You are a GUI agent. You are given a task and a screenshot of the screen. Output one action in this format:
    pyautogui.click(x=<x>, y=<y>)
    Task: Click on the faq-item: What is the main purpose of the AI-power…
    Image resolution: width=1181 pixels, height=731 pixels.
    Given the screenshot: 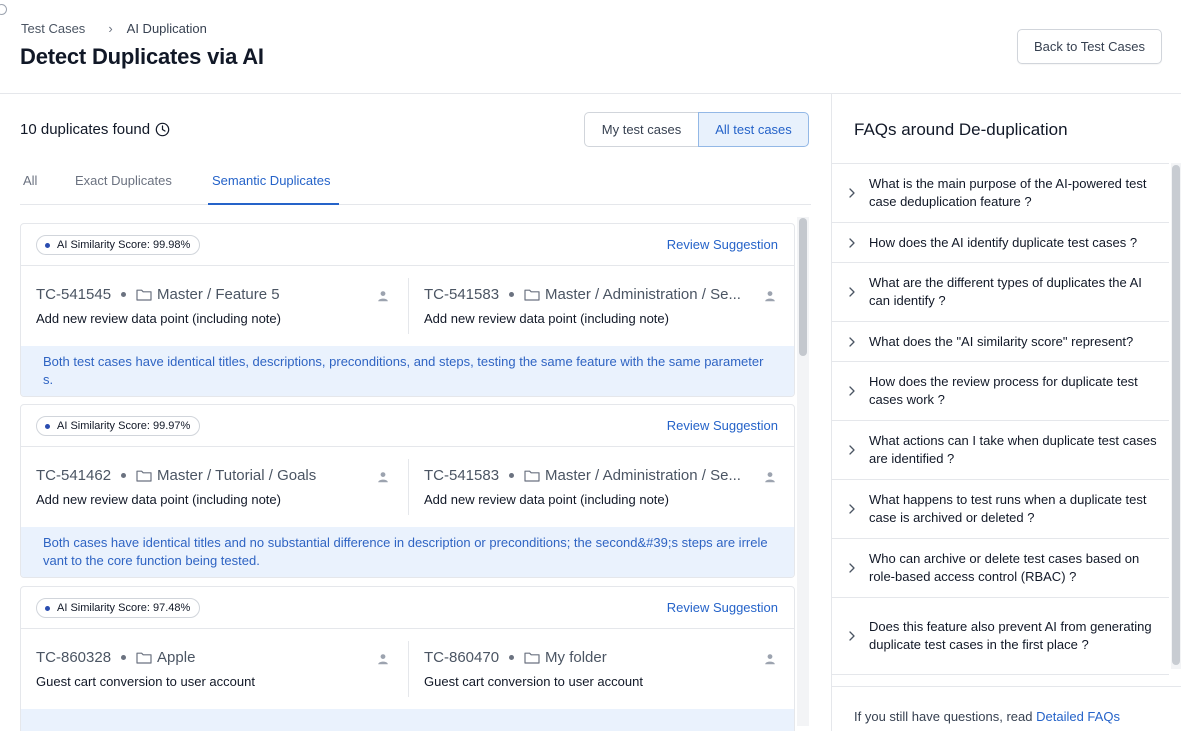 What is the action you would take?
    pyautogui.click(x=1000, y=193)
    